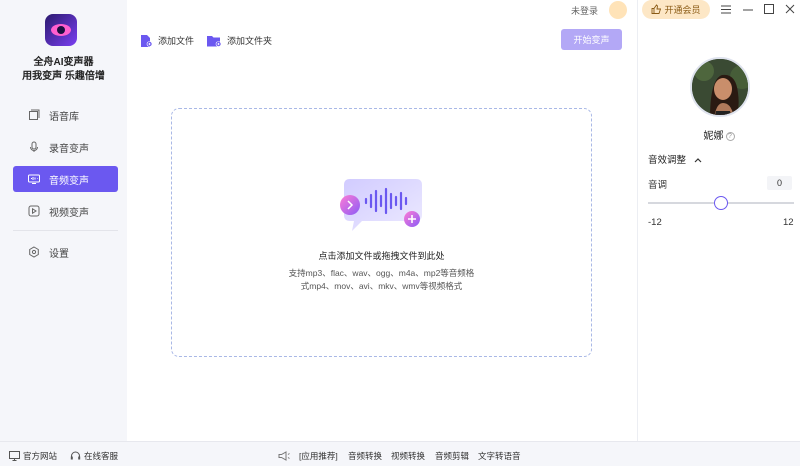 Image resolution: width=800 pixels, height=466 pixels. I want to click on title-bar: 未登录 开通会员, so click(680, 10).